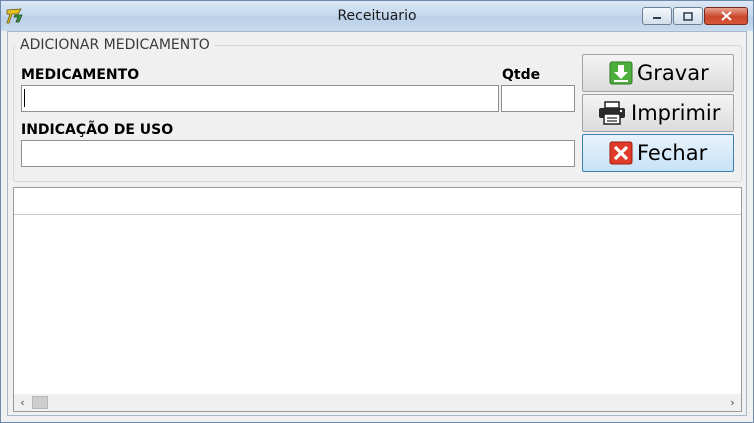 Image resolution: width=754 pixels, height=423 pixels. I want to click on window-title: Receituario, so click(377, 16).